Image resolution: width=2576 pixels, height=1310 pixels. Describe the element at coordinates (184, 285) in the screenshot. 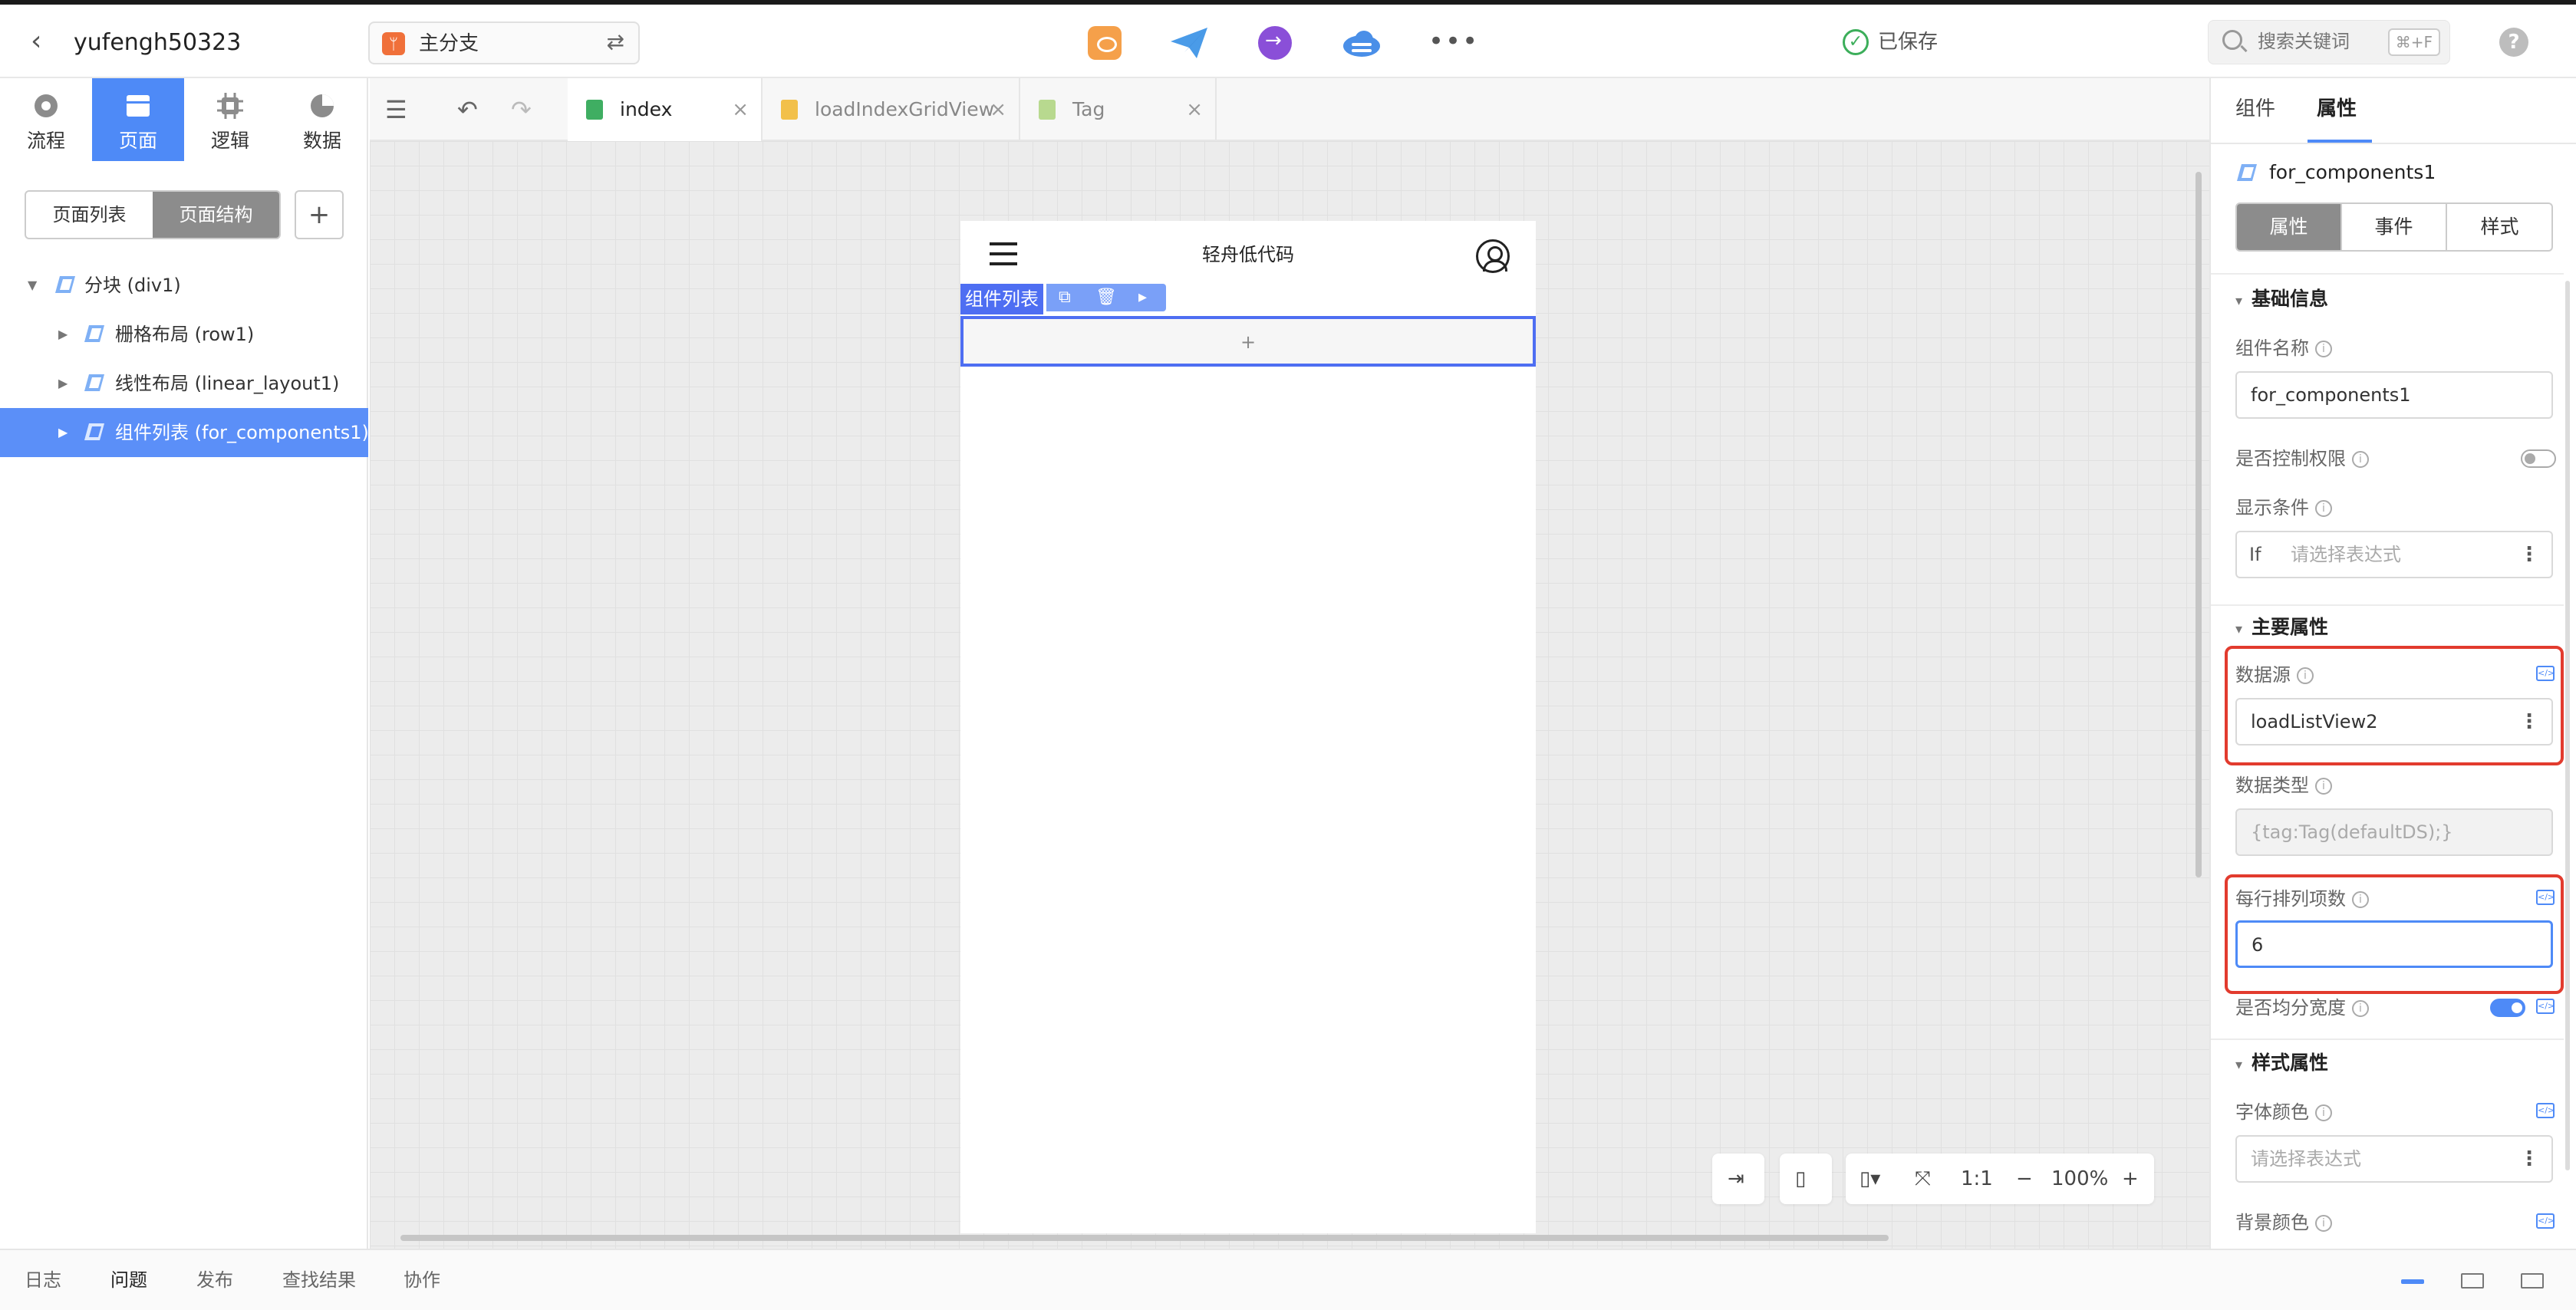

I see `tree-node-div1: ▼ 分块 (div1)` at that location.